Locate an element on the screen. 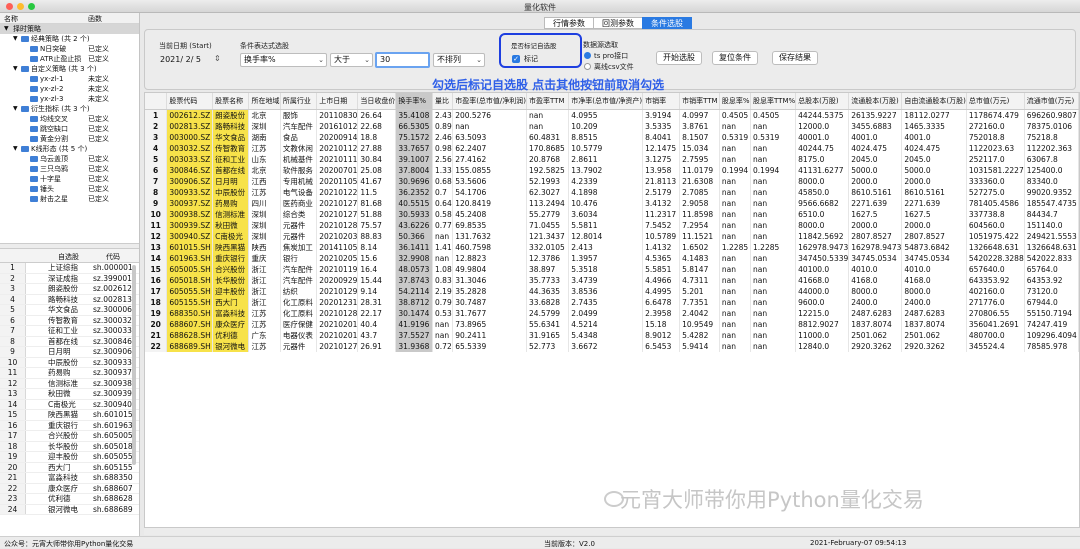 This screenshot has height=549, width=1080. watchlist-row: 23 优利德 sh.688628 is located at coordinates (69, 499).